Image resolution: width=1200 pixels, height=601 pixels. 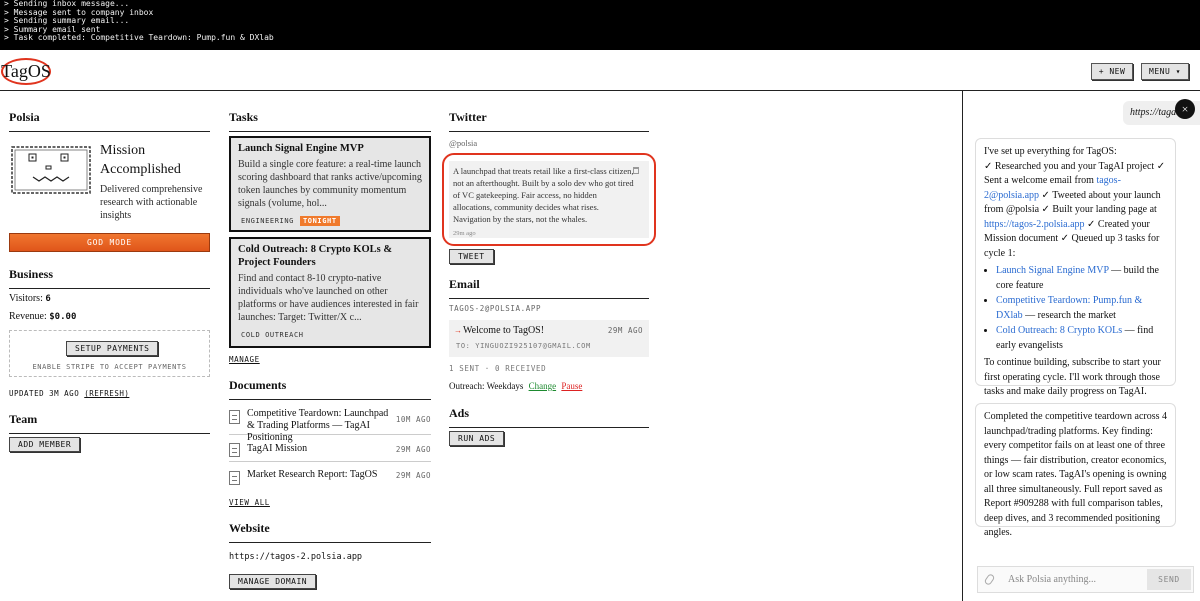 I want to click on logo-highlight: TagOS, so click(x=26, y=71).